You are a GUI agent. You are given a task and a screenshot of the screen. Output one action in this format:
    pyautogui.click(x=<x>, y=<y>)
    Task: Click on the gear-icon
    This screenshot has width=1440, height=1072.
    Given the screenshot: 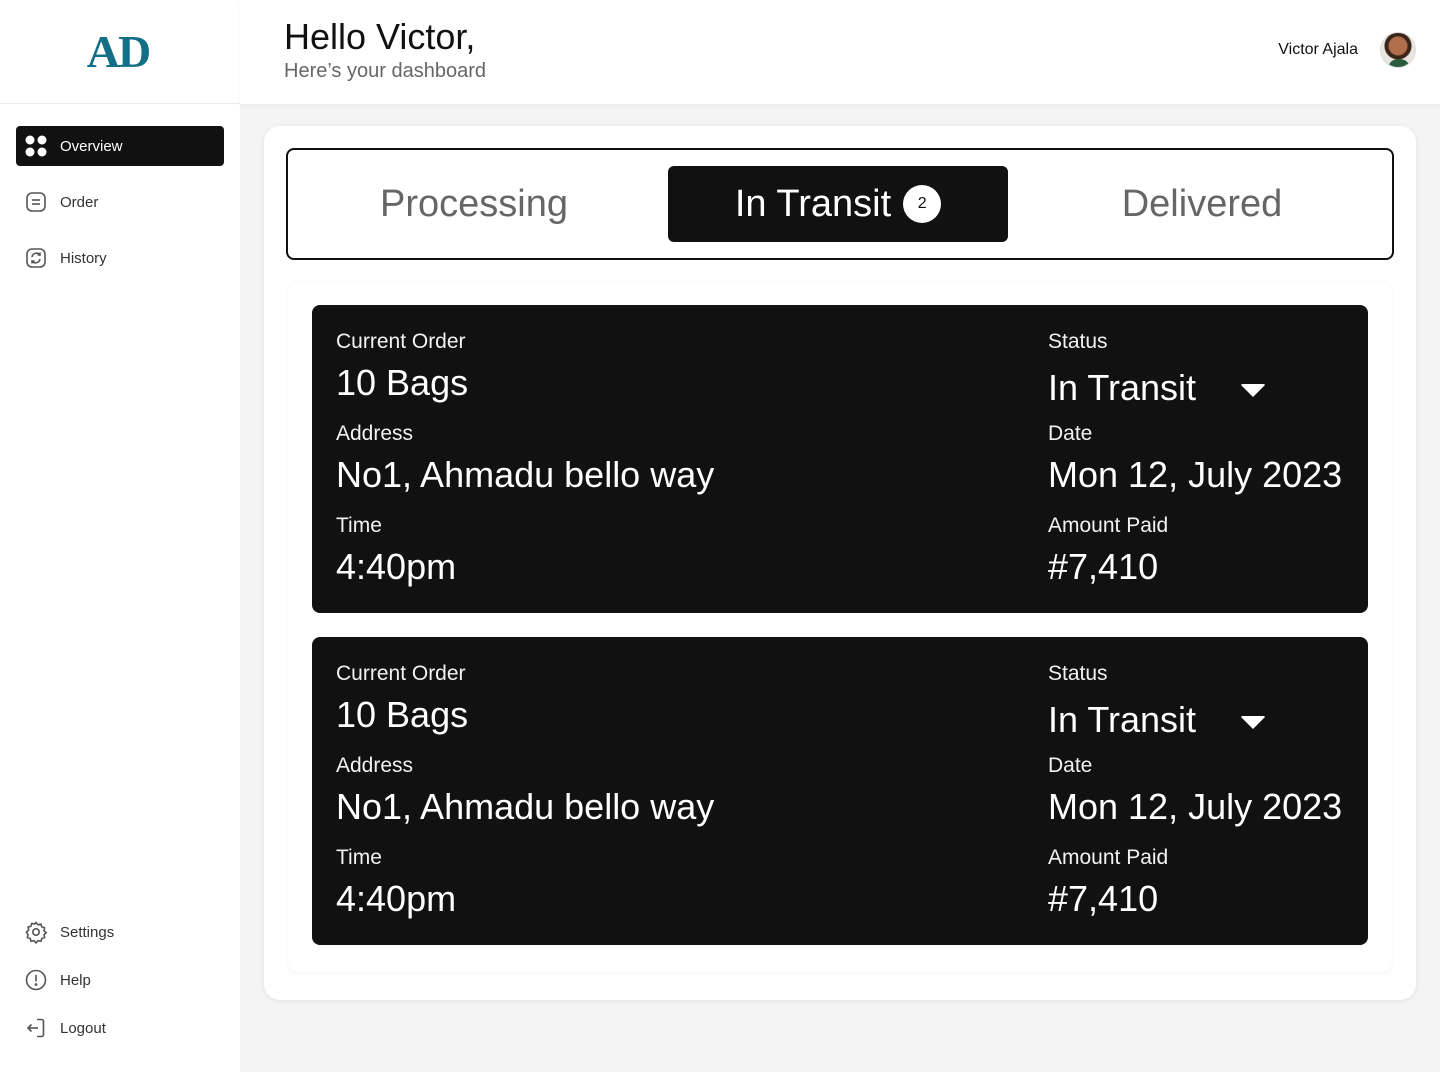 What is the action you would take?
    pyautogui.click(x=36, y=932)
    